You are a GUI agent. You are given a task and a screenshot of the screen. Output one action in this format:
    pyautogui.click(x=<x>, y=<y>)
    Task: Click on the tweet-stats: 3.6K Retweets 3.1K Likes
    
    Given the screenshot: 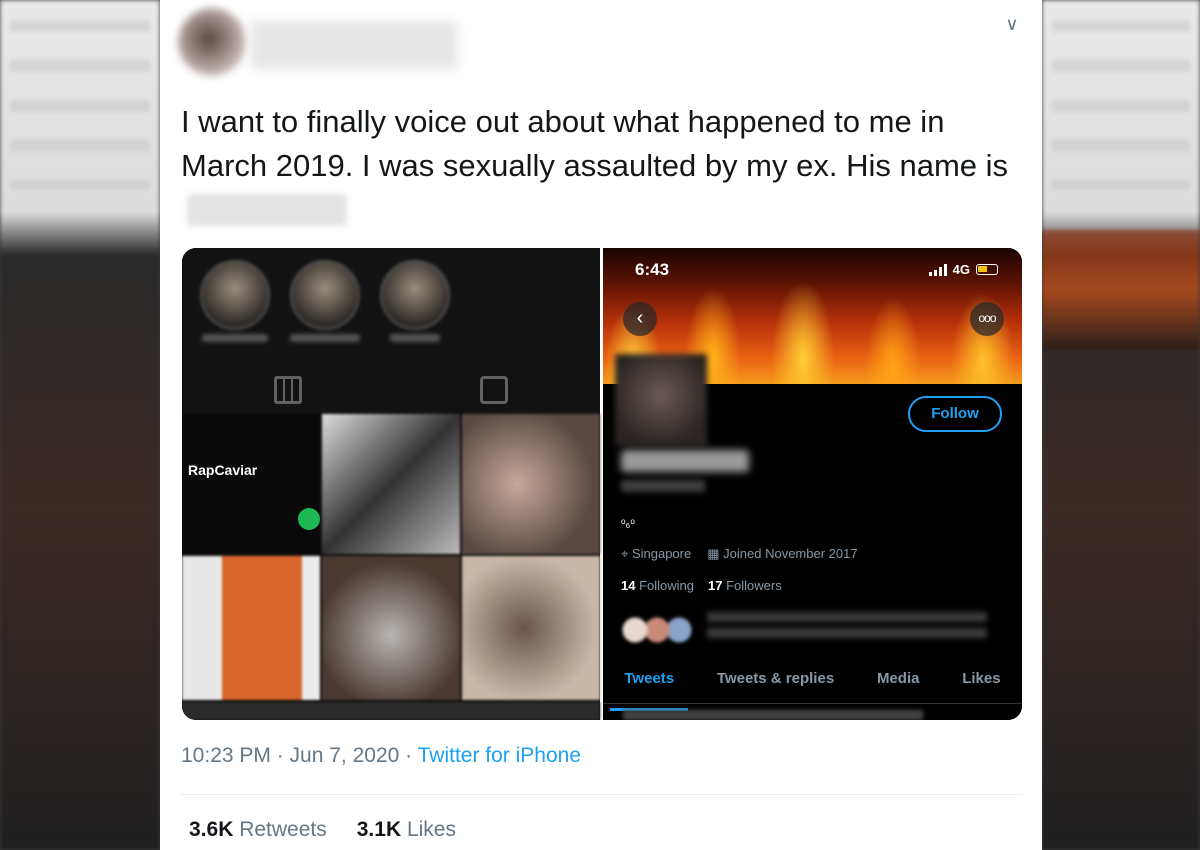 What is the action you would take?
    pyautogui.click(x=322, y=830)
    